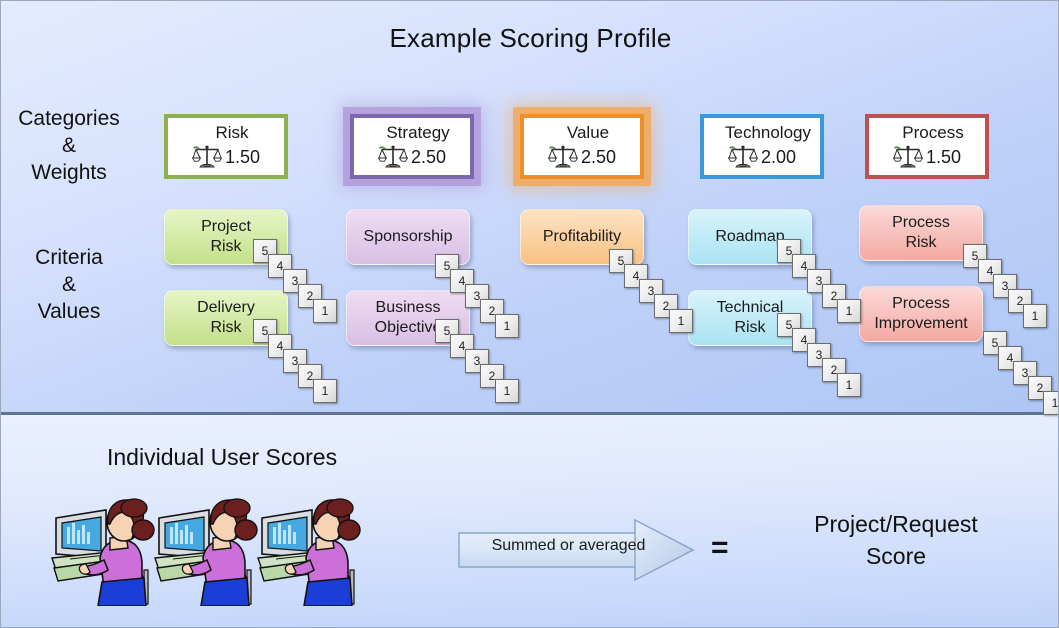 Image resolution: width=1059 pixels, height=628 pixels. I want to click on criteria-label-line1: Business, so click(408, 307).